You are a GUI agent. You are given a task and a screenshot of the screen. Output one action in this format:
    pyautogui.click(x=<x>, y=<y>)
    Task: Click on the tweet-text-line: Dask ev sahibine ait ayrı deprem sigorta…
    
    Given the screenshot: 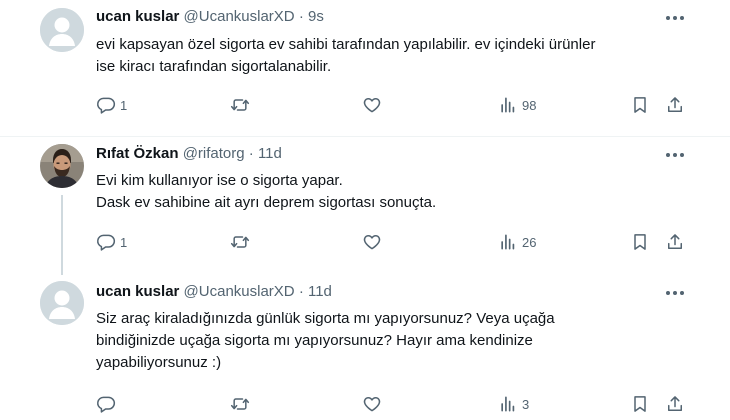 What is the action you would take?
    pyautogui.click(x=266, y=202)
    